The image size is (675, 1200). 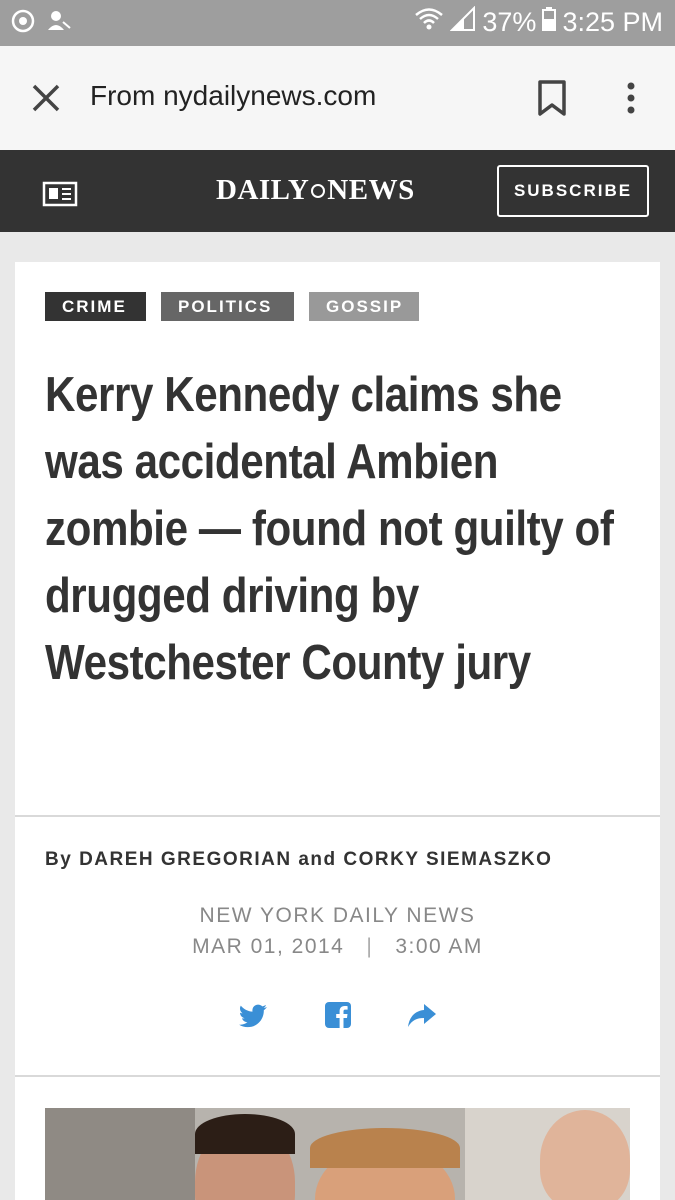 I want to click on custom-tab-toolbar: From nydailynews.com, so click(x=337, y=98).